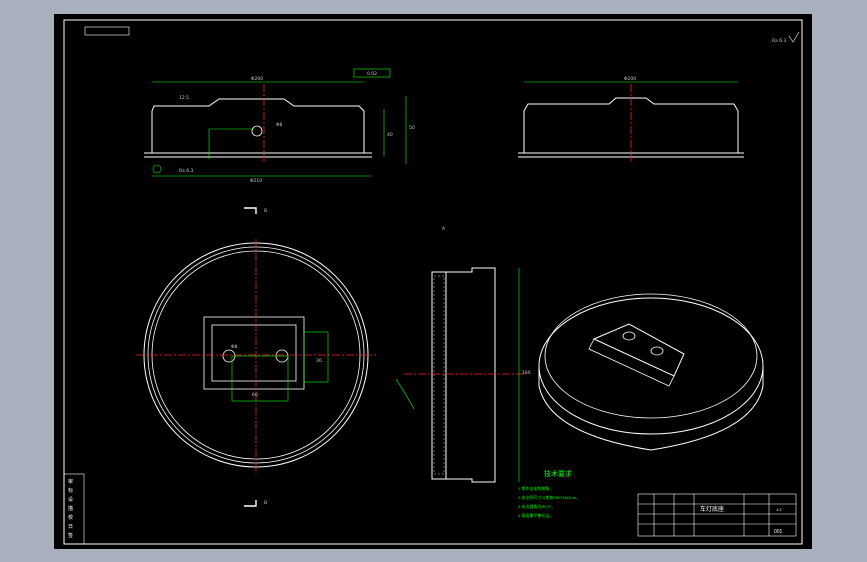 This screenshot has width=867, height=562. What do you see at coordinates (107, 31) in the screenshot?
I see `sheet-label-box` at bounding box center [107, 31].